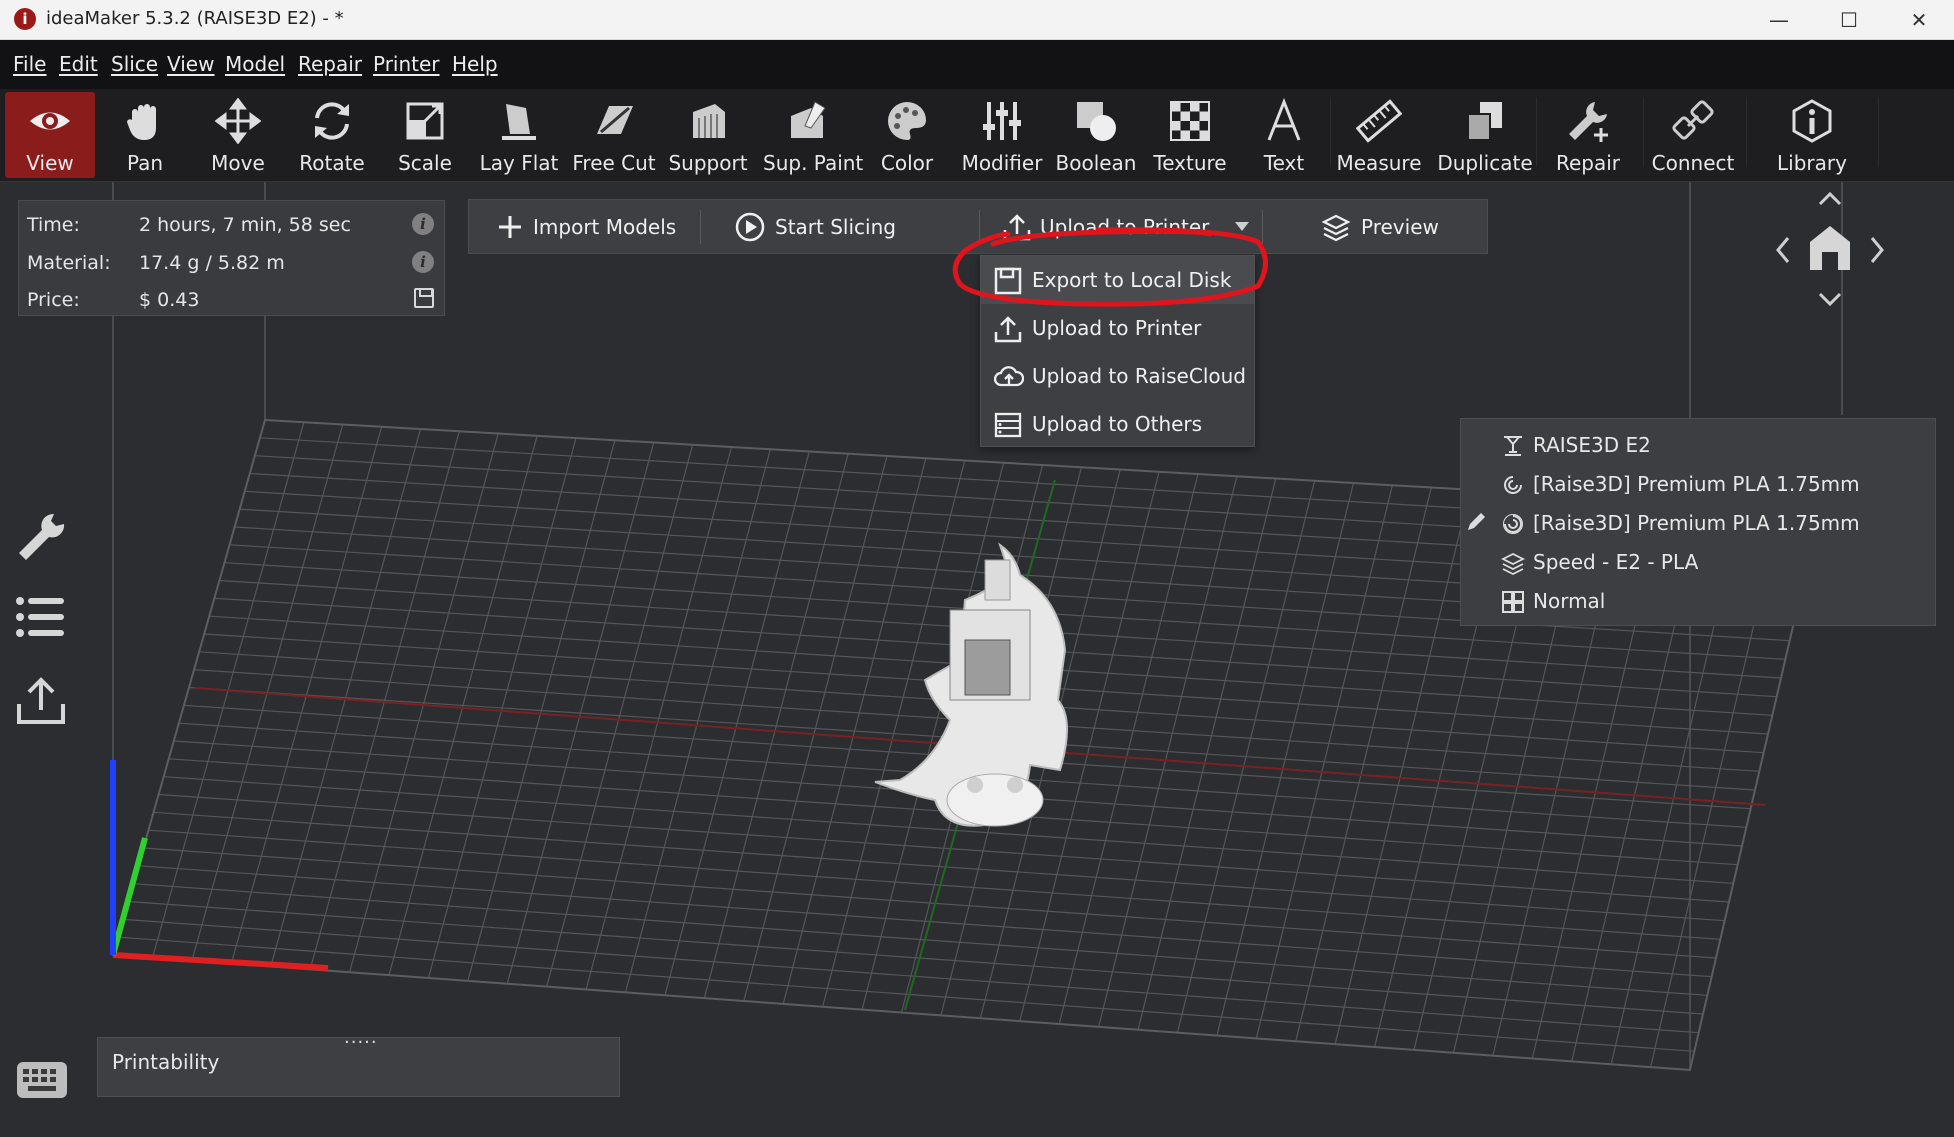  What do you see at coordinates (708, 135) in the screenshot?
I see `tool-support: Support` at bounding box center [708, 135].